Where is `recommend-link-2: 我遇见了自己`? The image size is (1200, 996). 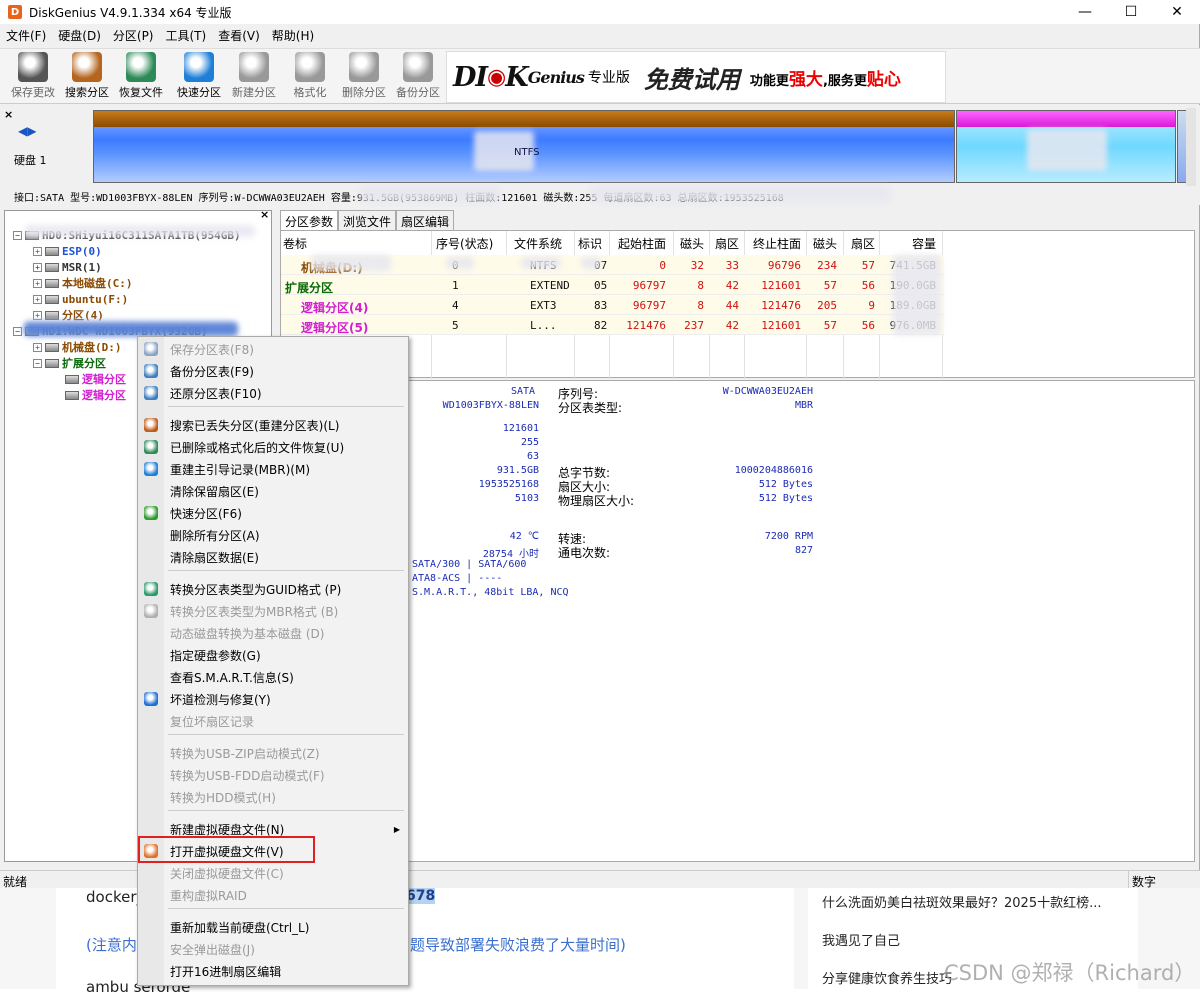
recommend-link-2: 我遇见了自己 is located at coordinates (861, 939).